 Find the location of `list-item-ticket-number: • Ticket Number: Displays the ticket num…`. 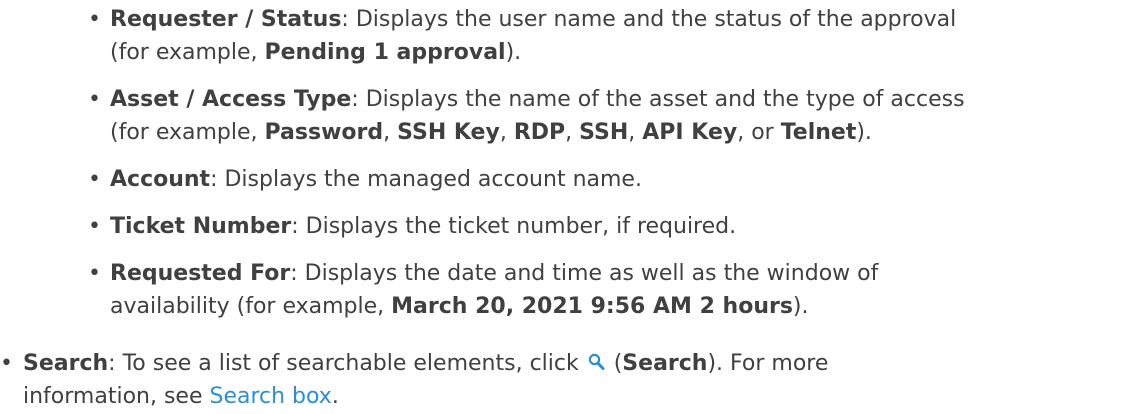

list-item-ticket-number: • Ticket Number: Displays the ticket num… is located at coordinates (618, 226).